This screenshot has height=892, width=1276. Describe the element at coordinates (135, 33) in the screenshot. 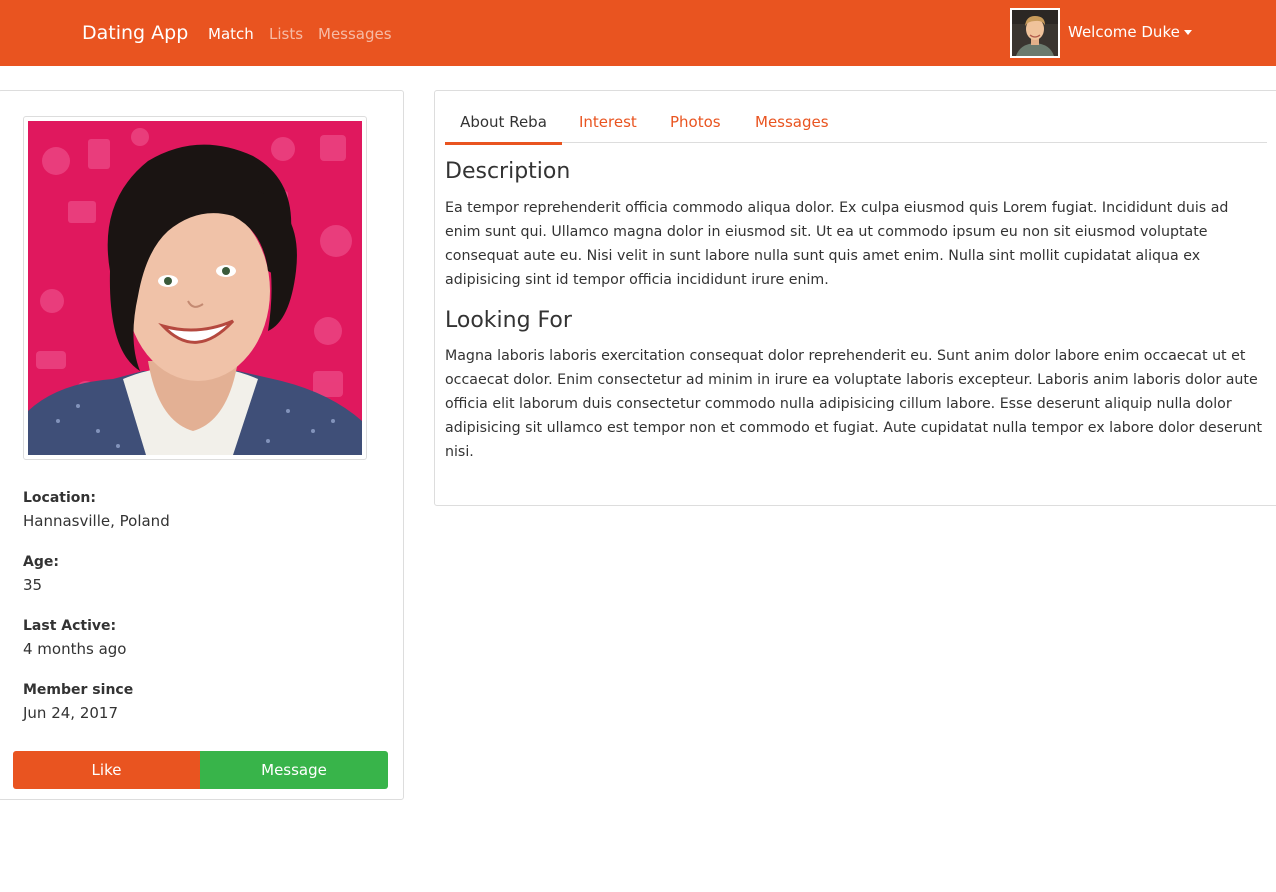

I see `brand-link: Dating App` at that location.